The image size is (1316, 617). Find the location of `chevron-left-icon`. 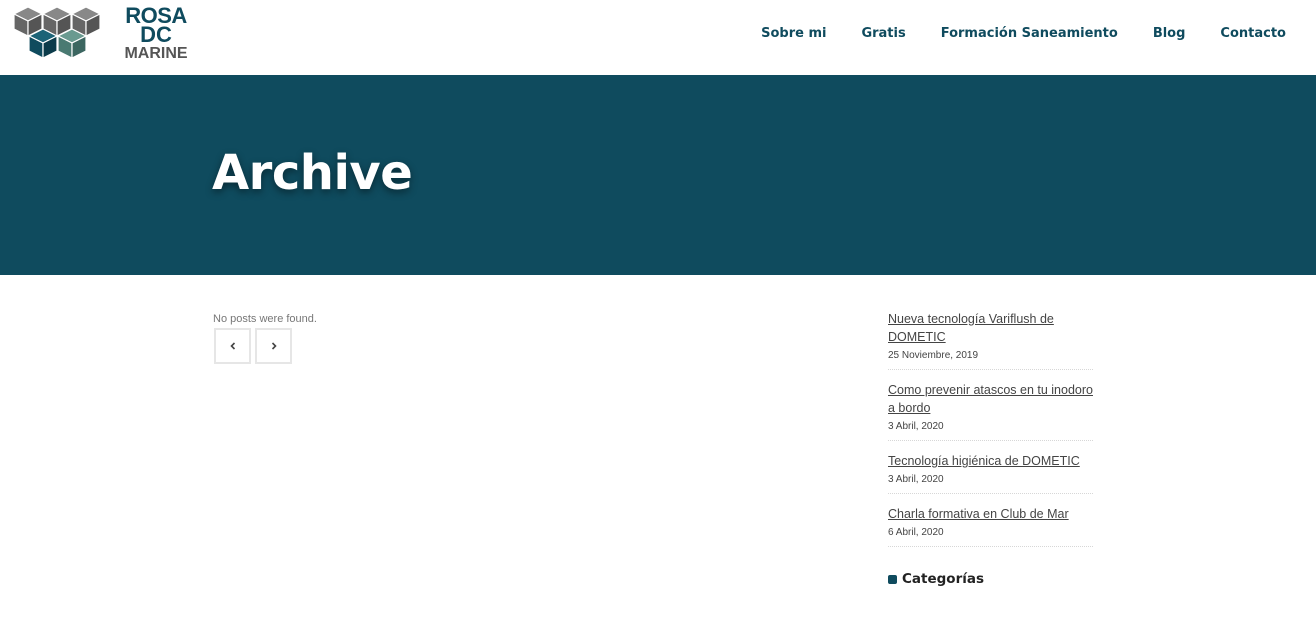

chevron-left-icon is located at coordinates (232, 346).